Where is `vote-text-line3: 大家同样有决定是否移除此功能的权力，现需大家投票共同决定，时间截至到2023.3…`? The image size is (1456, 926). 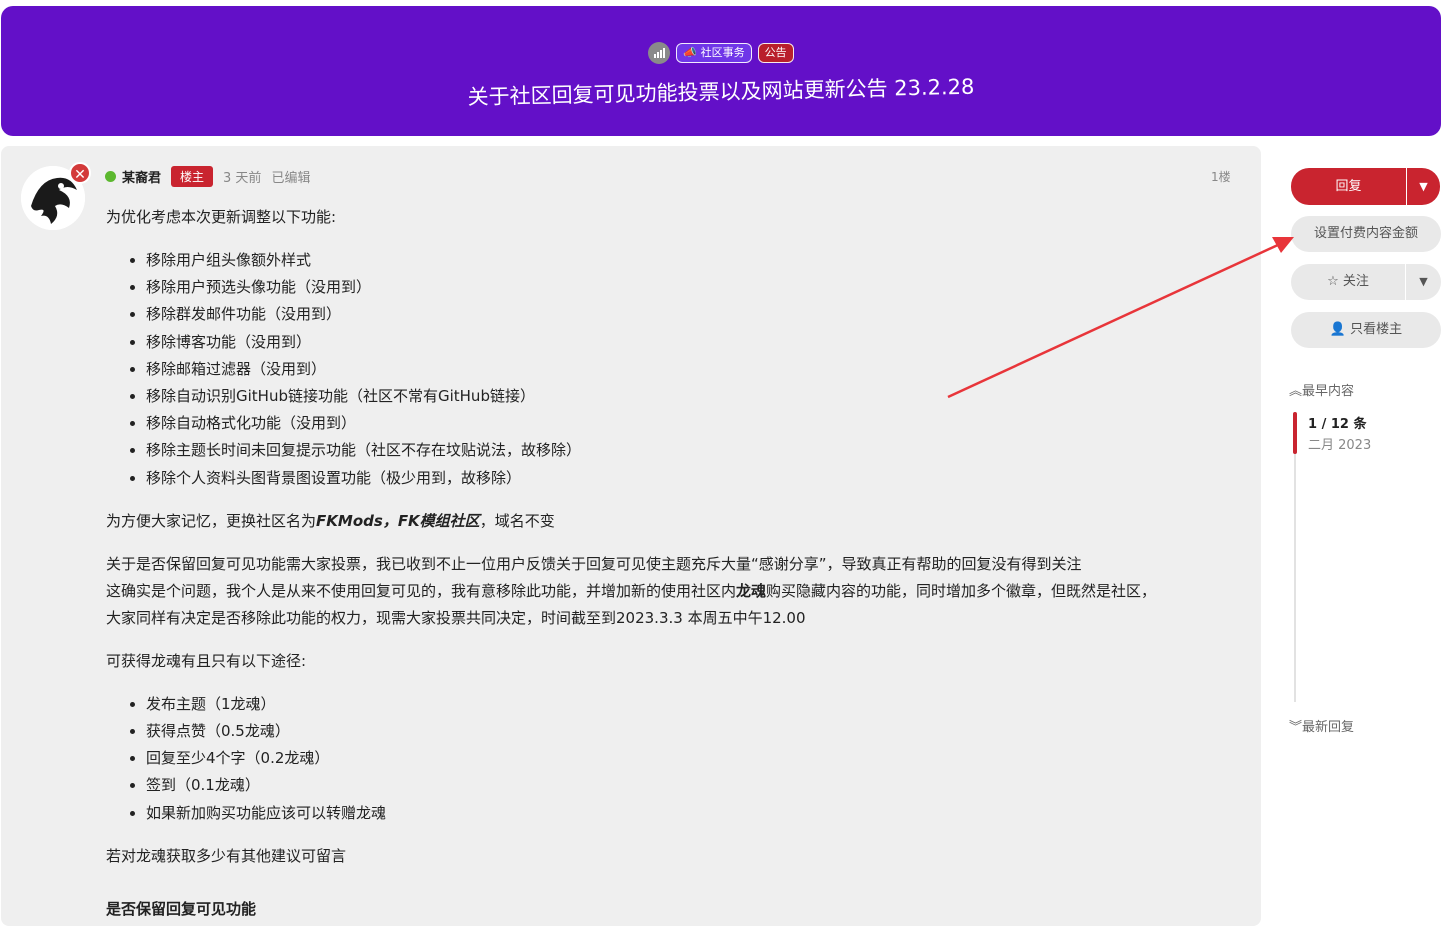
vote-text-line3: 大家同样有决定是否移除此功能的权力，现需大家投票共同决定，时间截至到2023.3… is located at coordinates (456, 617).